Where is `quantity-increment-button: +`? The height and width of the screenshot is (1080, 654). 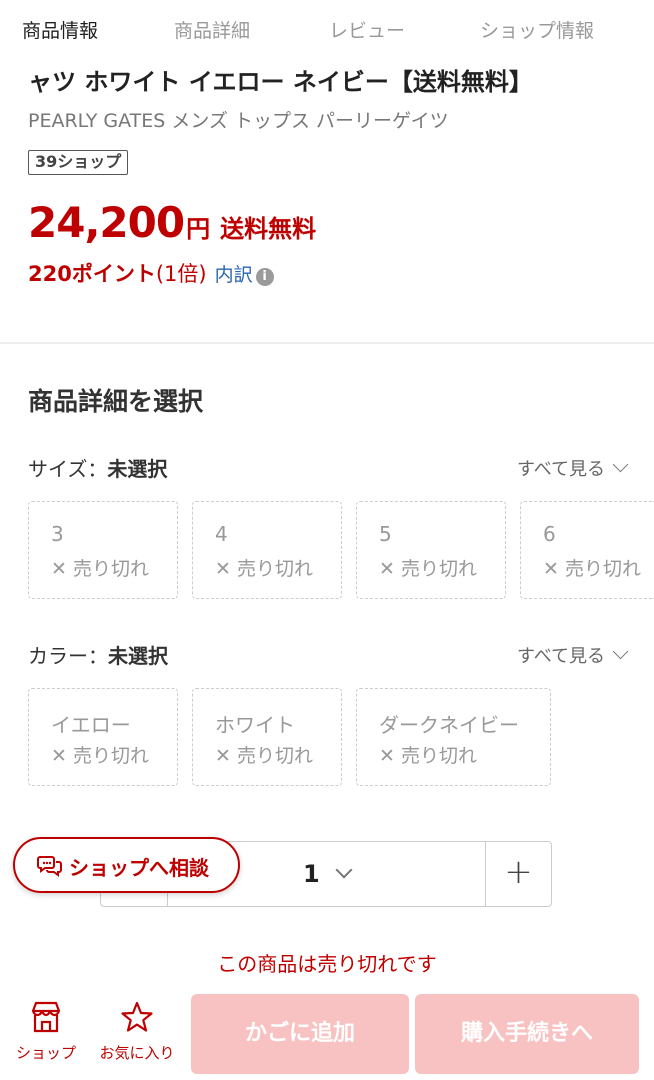
quantity-increment-button: + is located at coordinates (518, 874).